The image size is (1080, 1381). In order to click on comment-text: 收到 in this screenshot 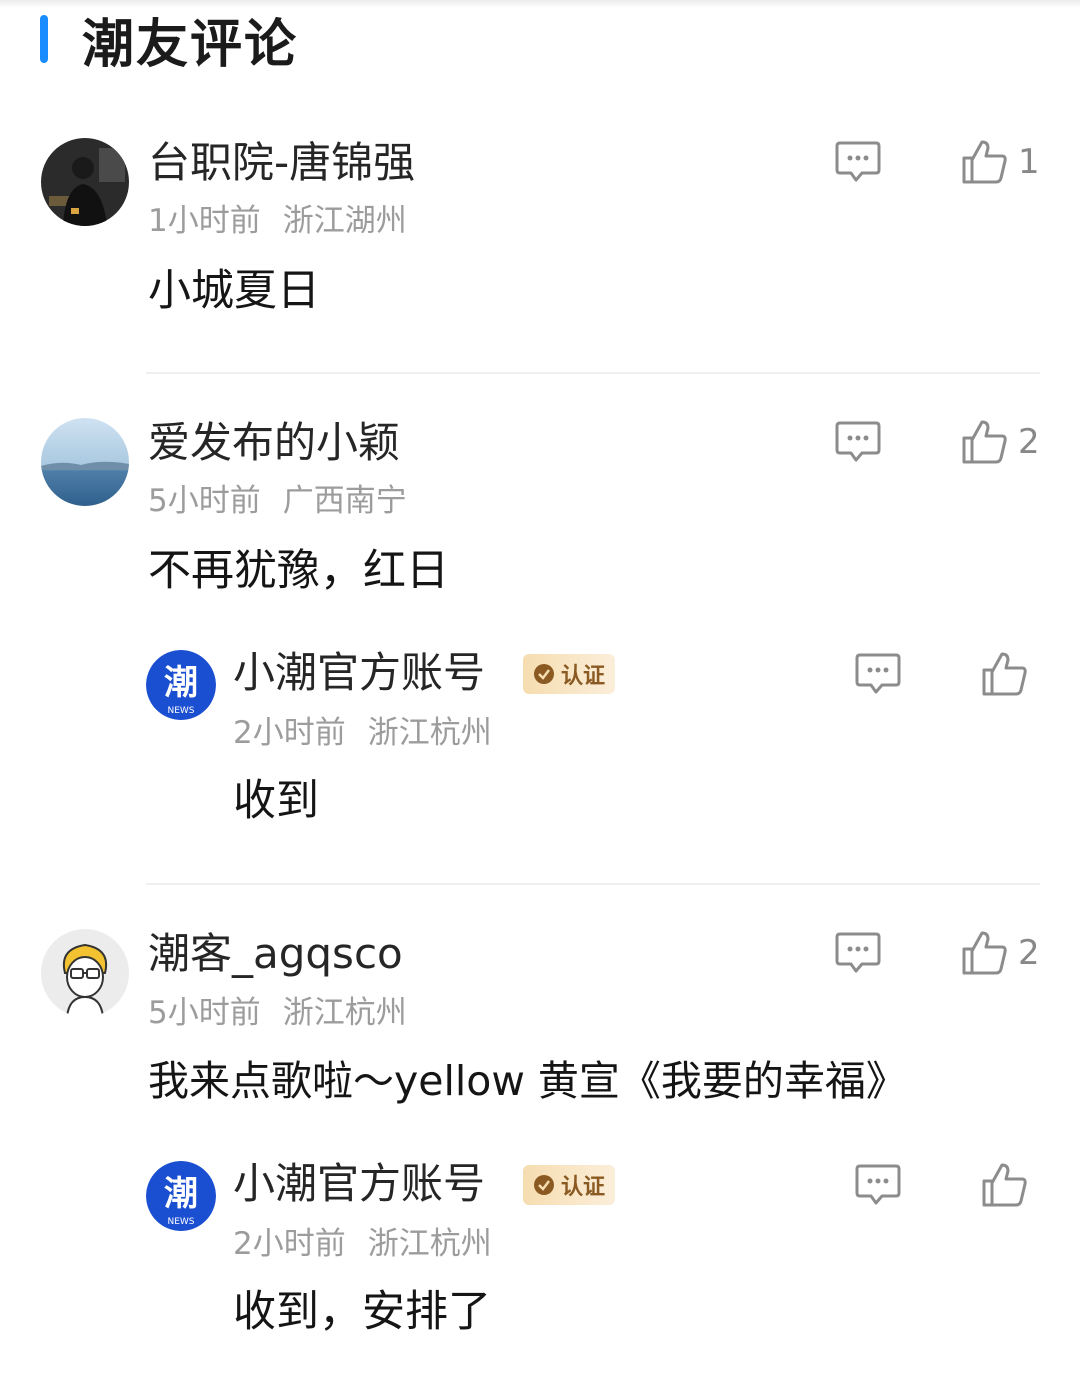, I will do `click(276, 801)`.